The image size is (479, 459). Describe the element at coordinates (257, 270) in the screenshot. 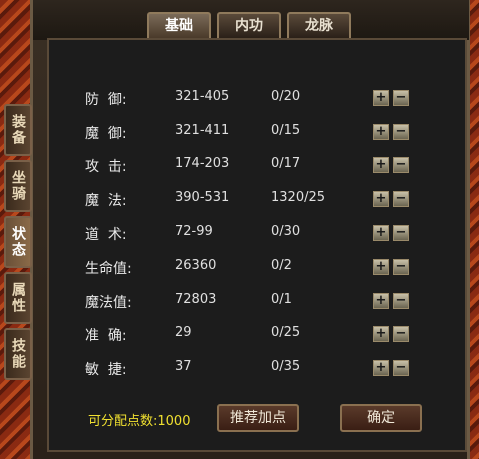

I see `stat-row-hp: 生命值: 26360 0/2 + −` at that location.